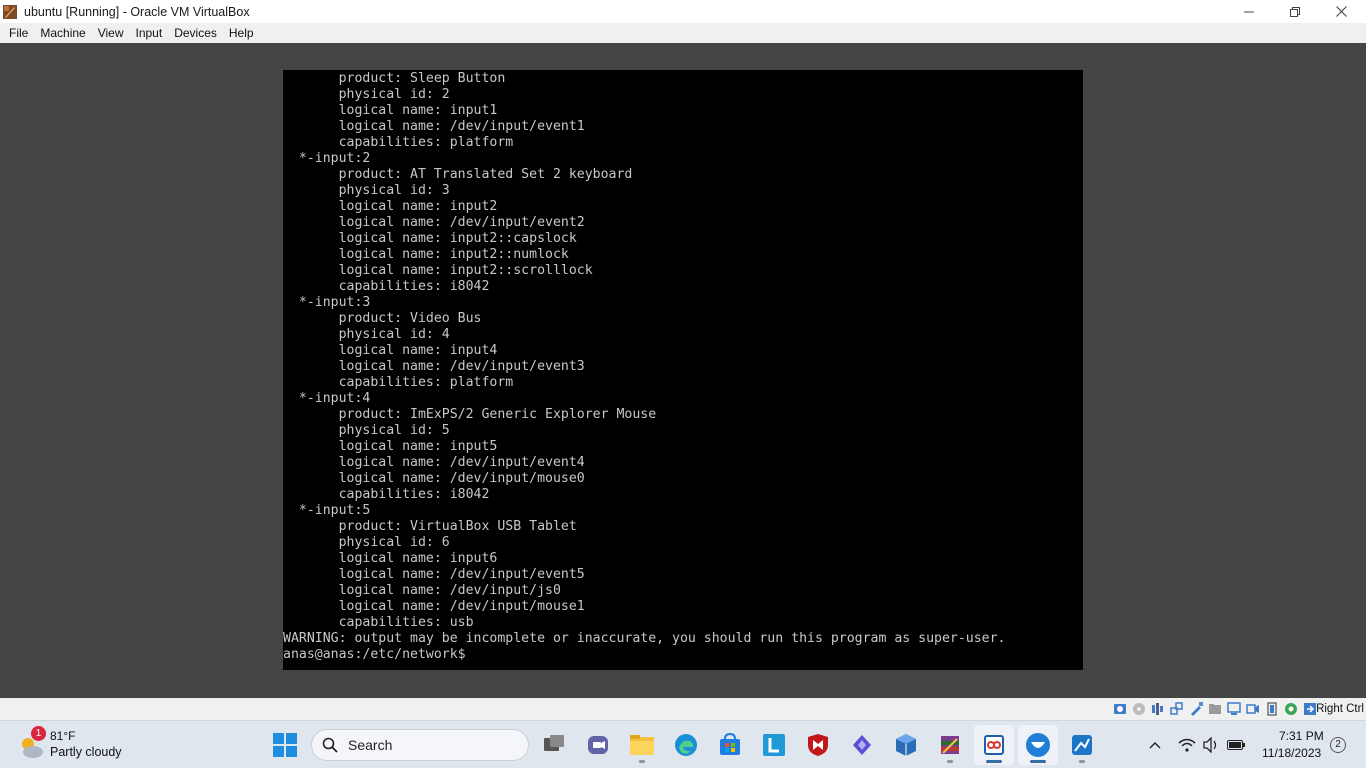  I want to click on weather-widget: 1 81°F Partly cloudy, so click(79, 745).